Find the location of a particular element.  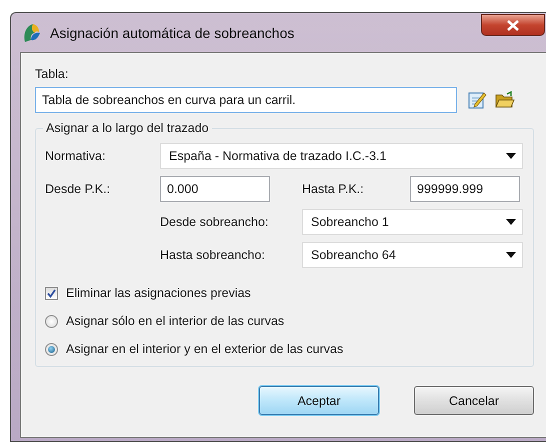

window-title: Asignación automática de sobreanchos is located at coordinates (172, 32).